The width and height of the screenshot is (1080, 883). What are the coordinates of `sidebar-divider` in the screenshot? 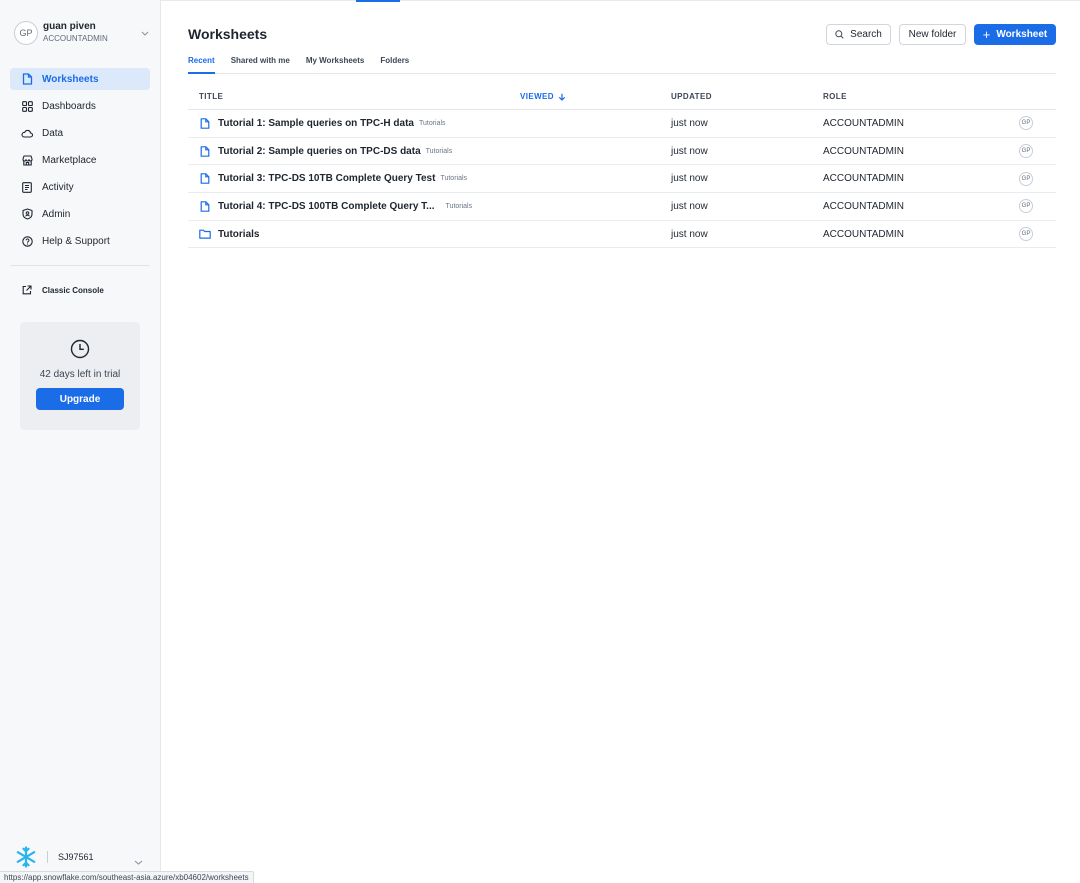 It's located at (80, 265).